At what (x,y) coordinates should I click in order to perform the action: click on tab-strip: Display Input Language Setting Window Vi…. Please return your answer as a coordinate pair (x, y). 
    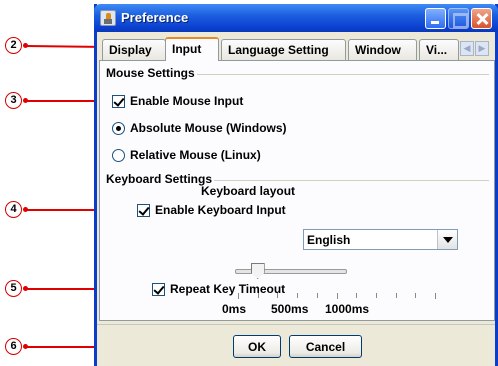
    Looking at the image, I should click on (297, 49).